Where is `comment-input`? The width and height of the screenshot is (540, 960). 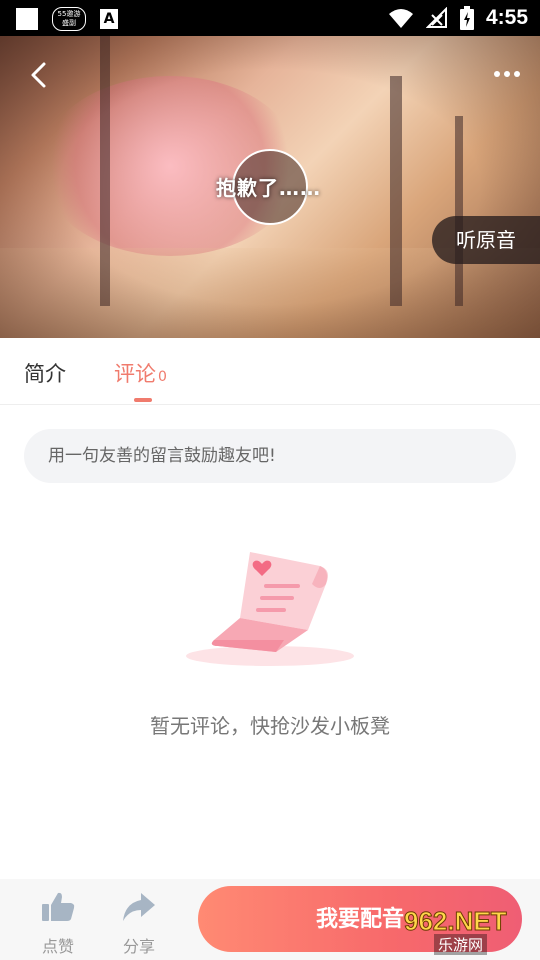 comment-input is located at coordinates (270, 456).